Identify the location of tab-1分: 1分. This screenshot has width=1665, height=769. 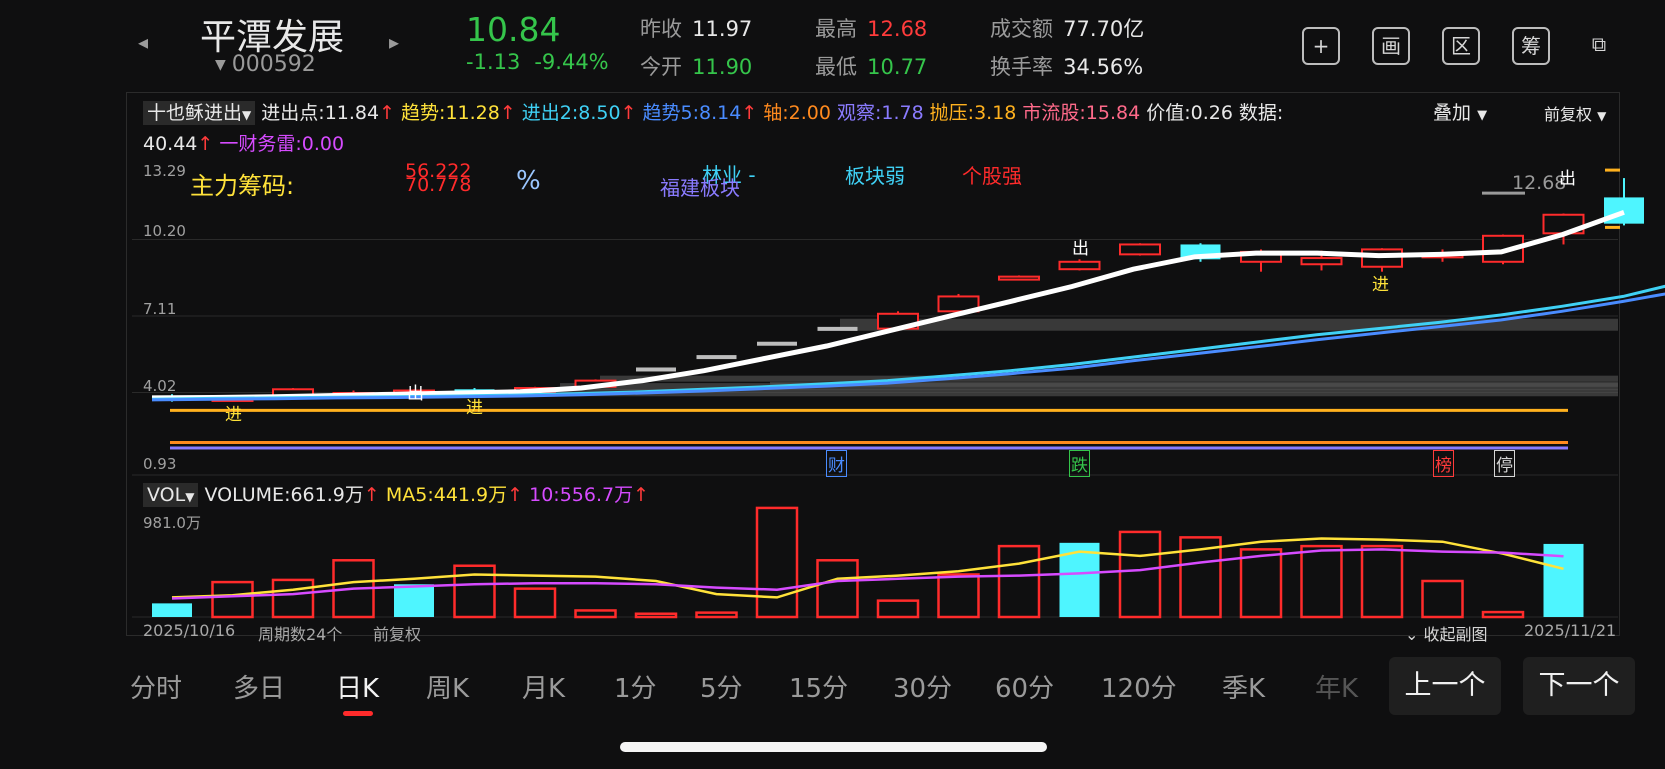
(635, 686).